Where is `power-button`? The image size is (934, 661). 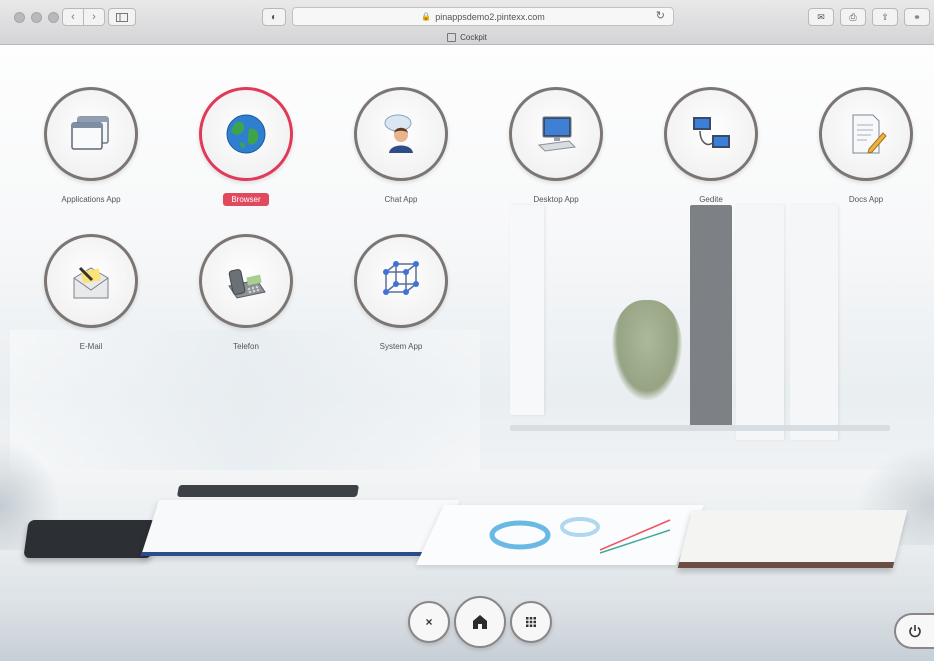
power-button is located at coordinates (914, 631).